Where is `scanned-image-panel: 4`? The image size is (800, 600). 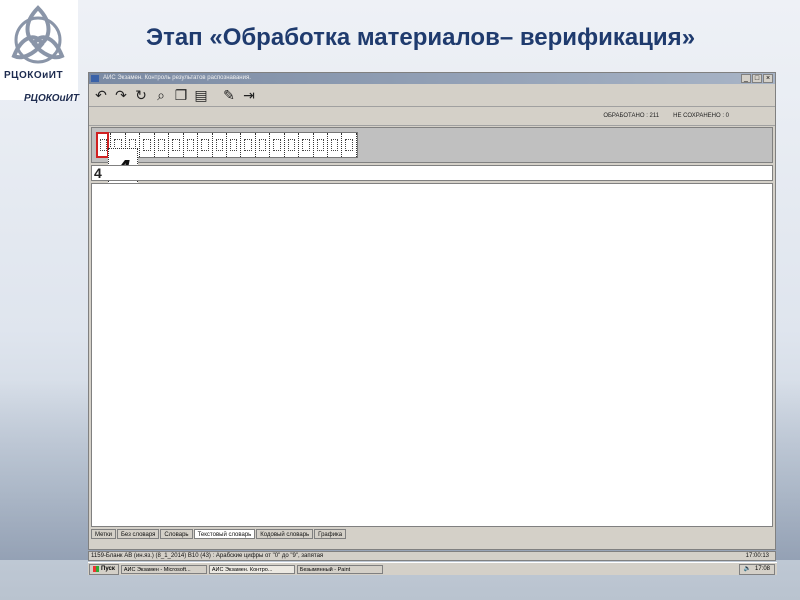
scanned-image-panel: 4 is located at coordinates (432, 158).